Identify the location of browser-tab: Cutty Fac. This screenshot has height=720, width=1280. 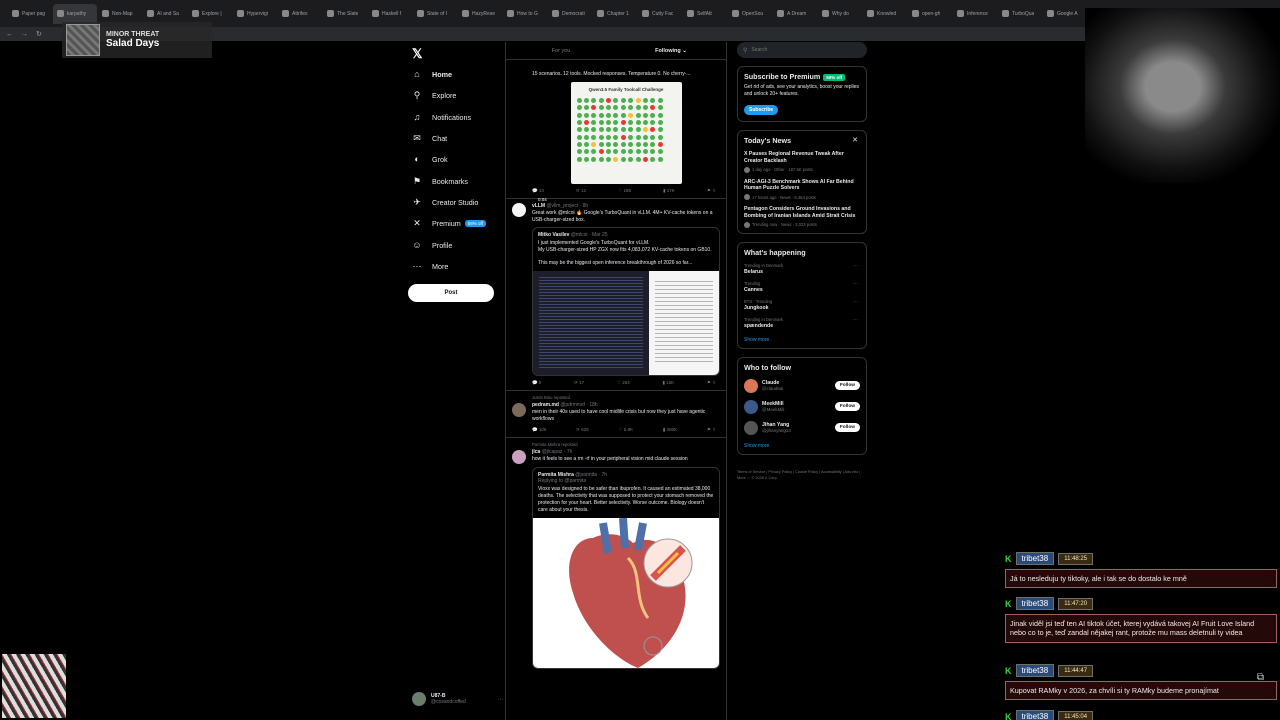
(660, 14).